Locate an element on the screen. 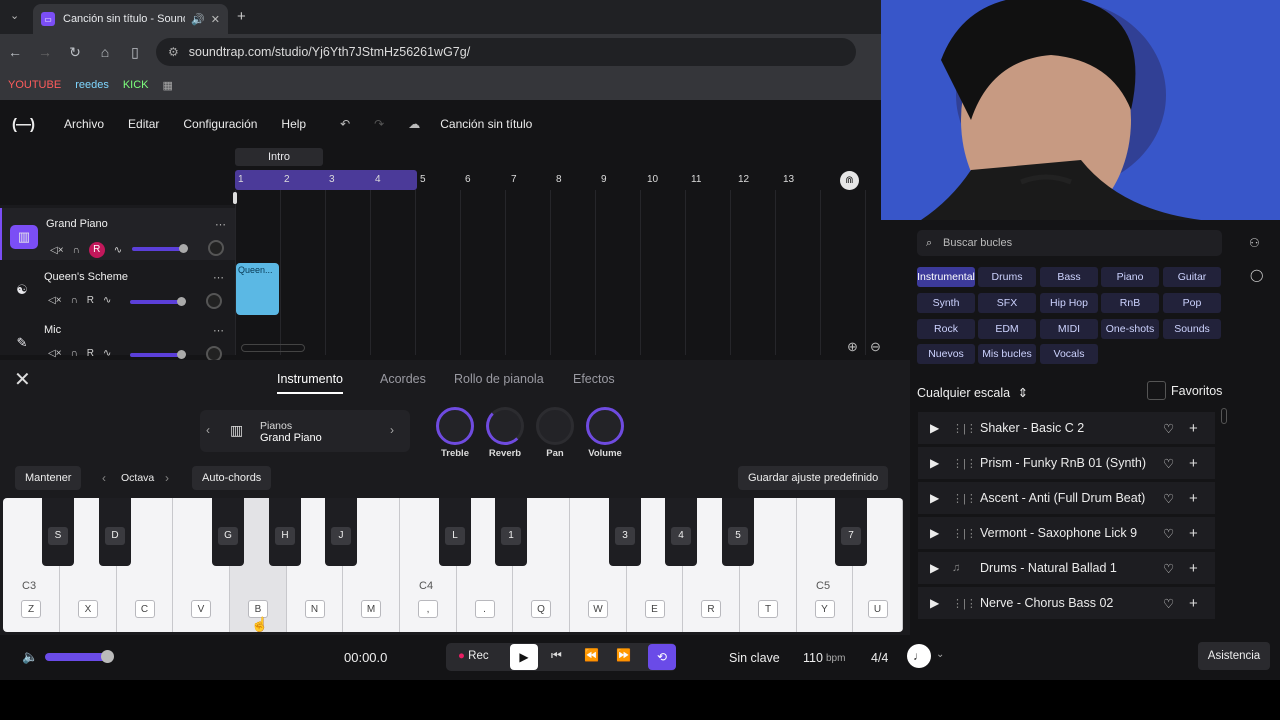  category-midi: MIDI is located at coordinates (1069, 329).